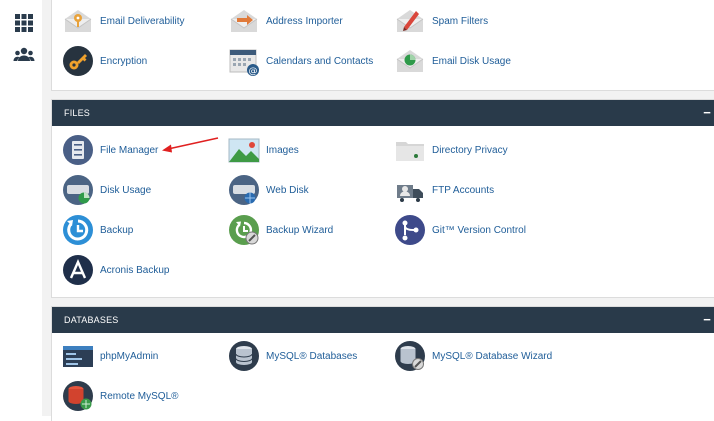 The image size is (714, 421). I want to click on disk-usage-label: Disk Usage, so click(126, 190).